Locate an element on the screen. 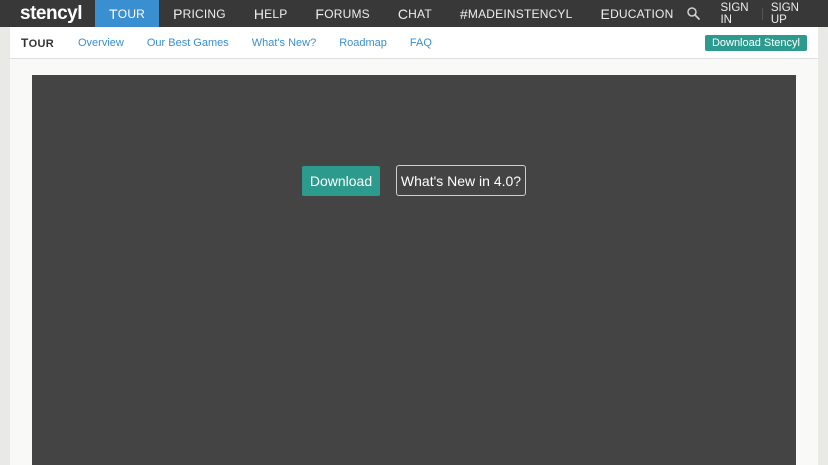 The width and height of the screenshot is (828, 465). subnav-best-games: Our Best Games is located at coordinates (188, 43).